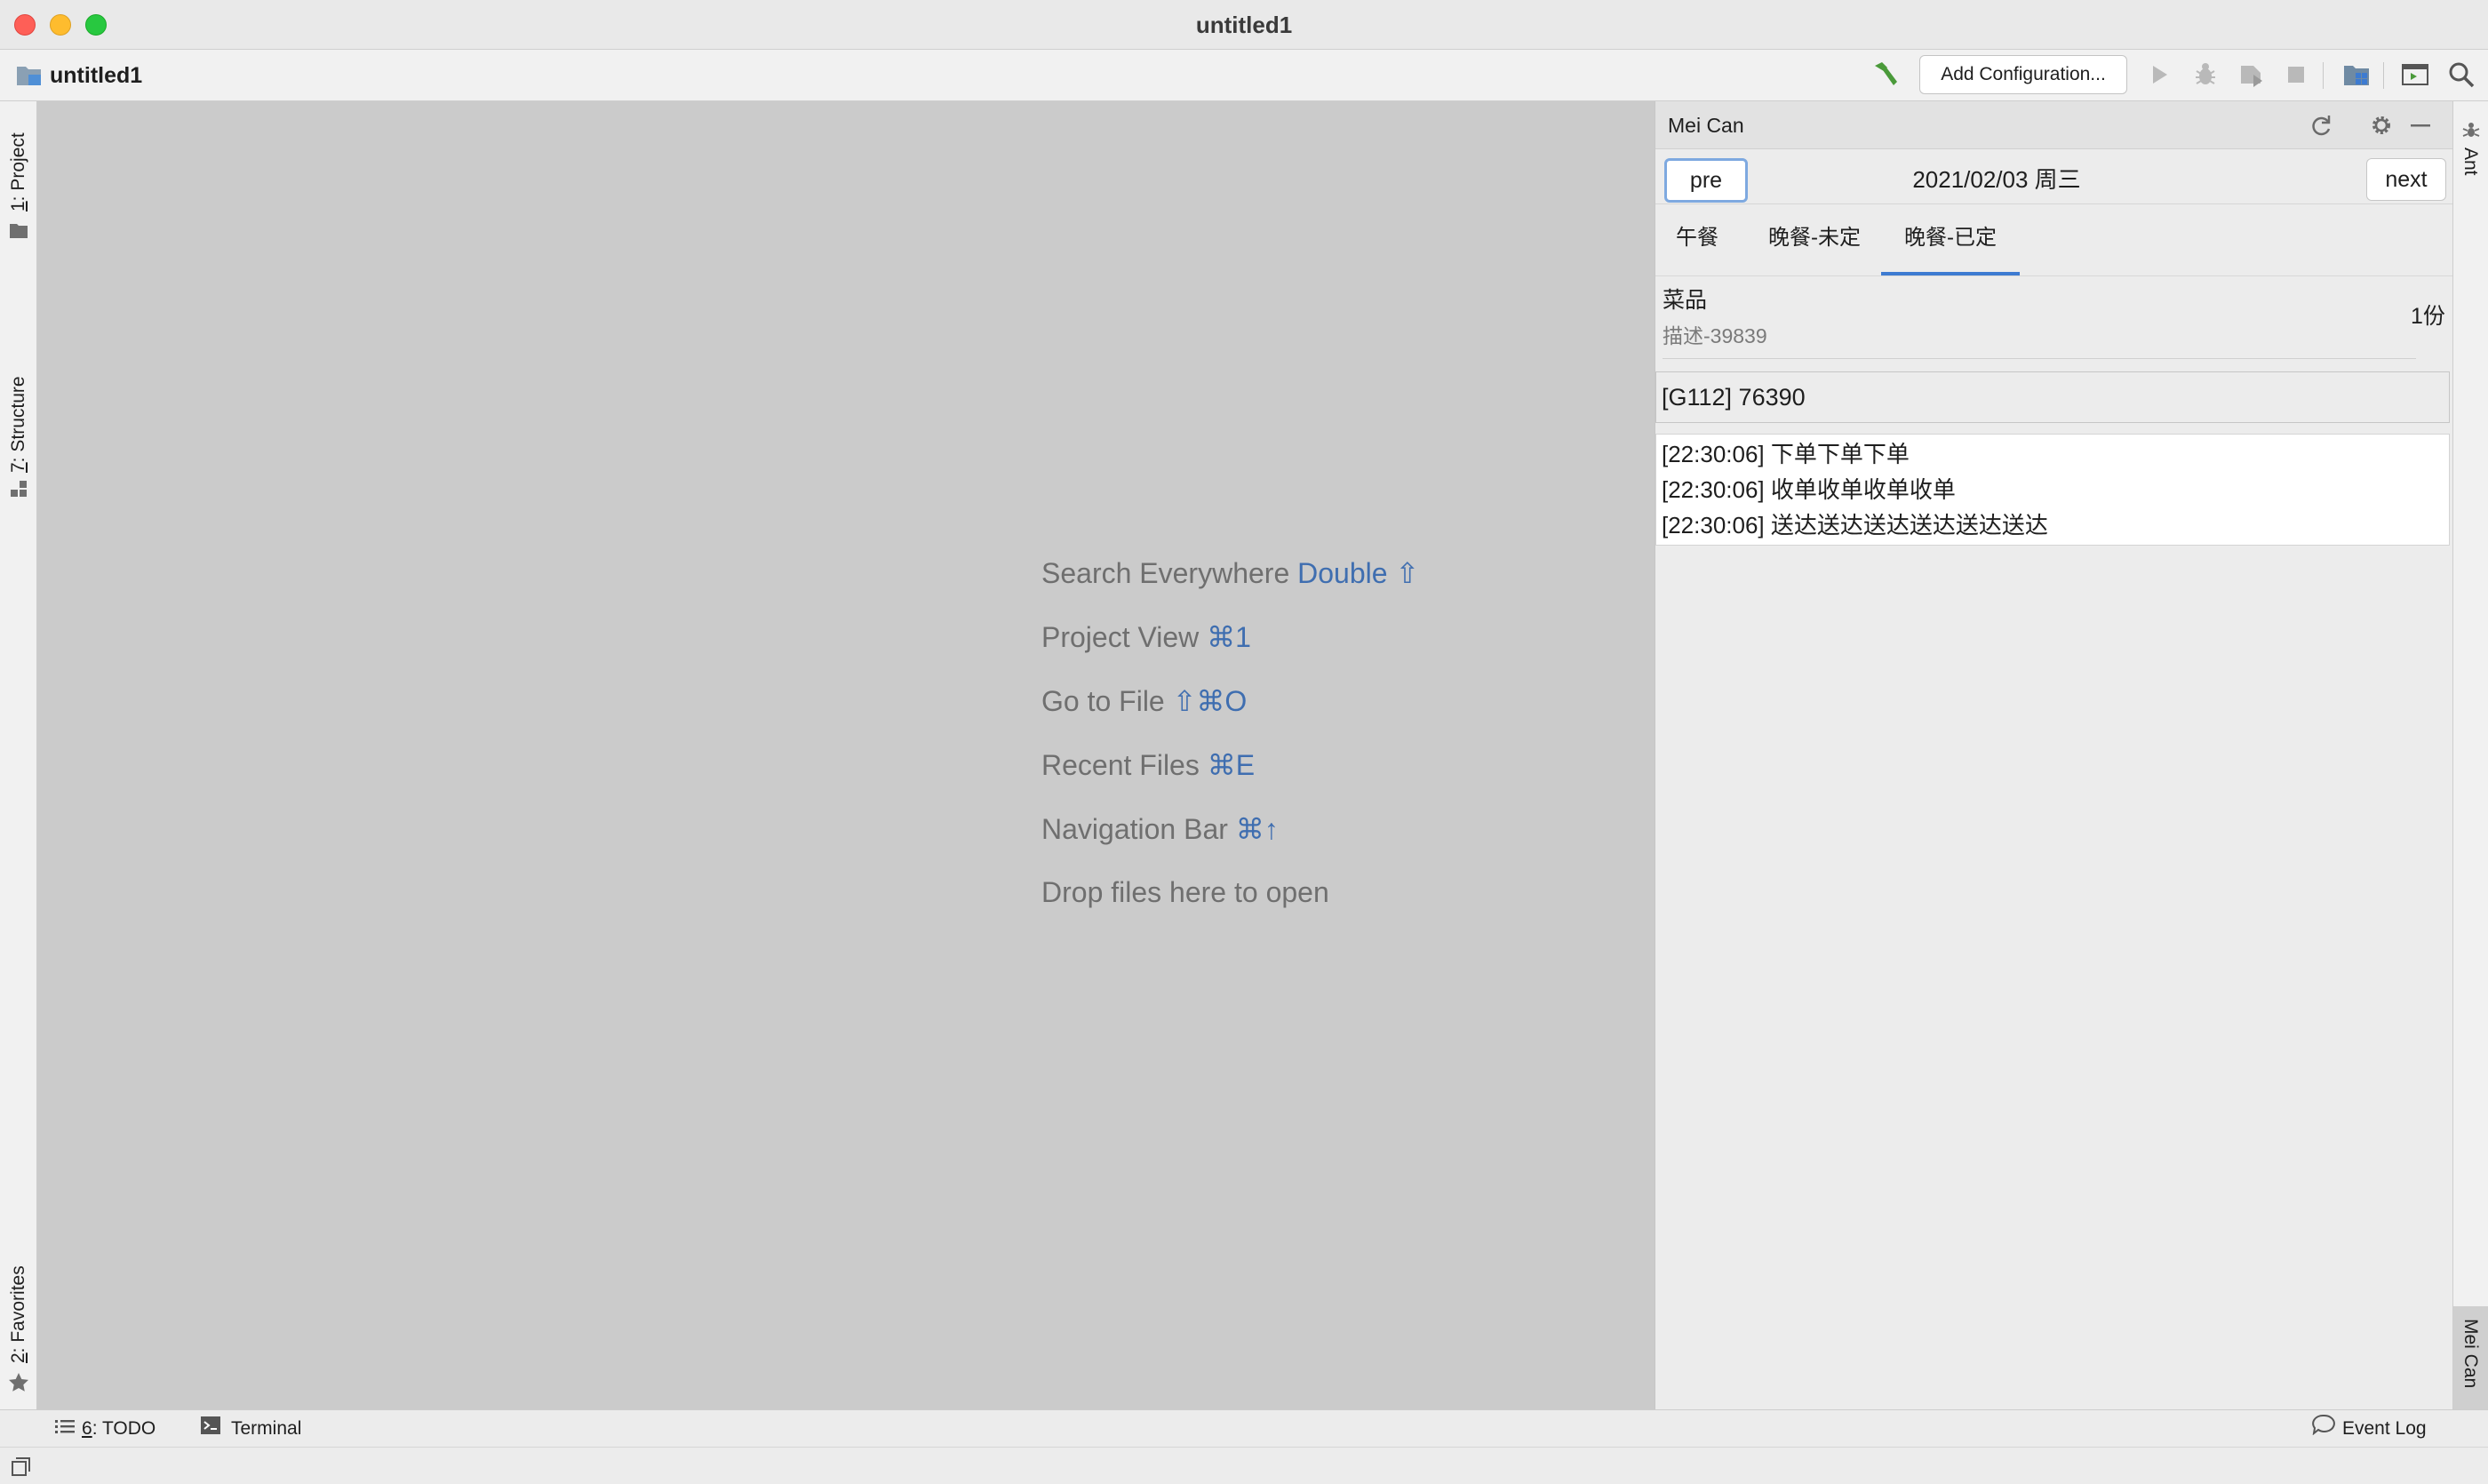 The width and height of the screenshot is (2488, 1484). I want to click on favorites-tool-tab-label: 2: Favorites, so click(18, 1314).